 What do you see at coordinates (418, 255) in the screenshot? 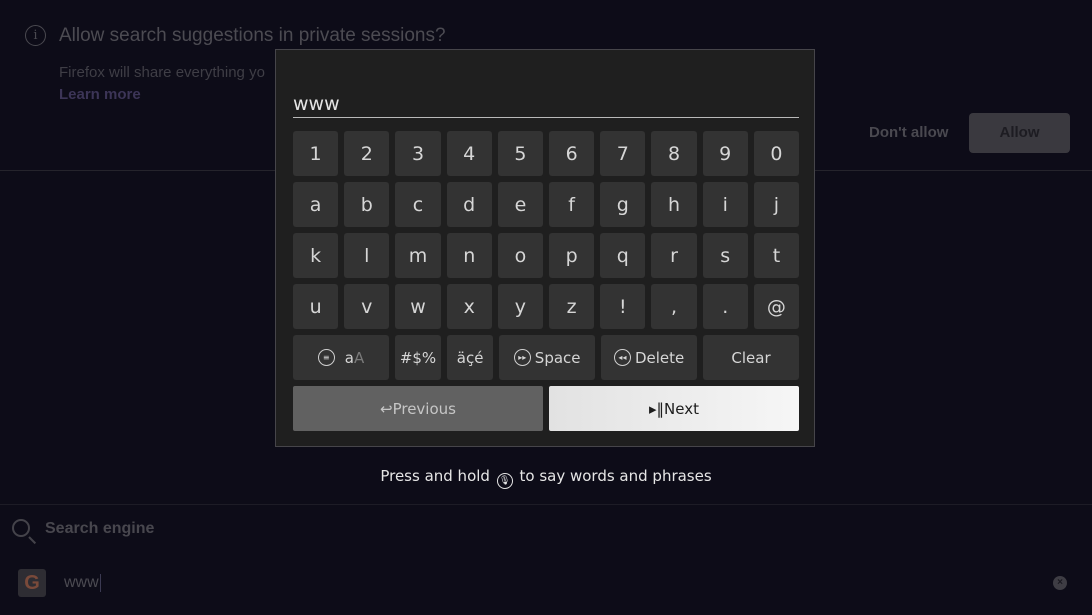
I see `key: m` at bounding box center [418, 255].